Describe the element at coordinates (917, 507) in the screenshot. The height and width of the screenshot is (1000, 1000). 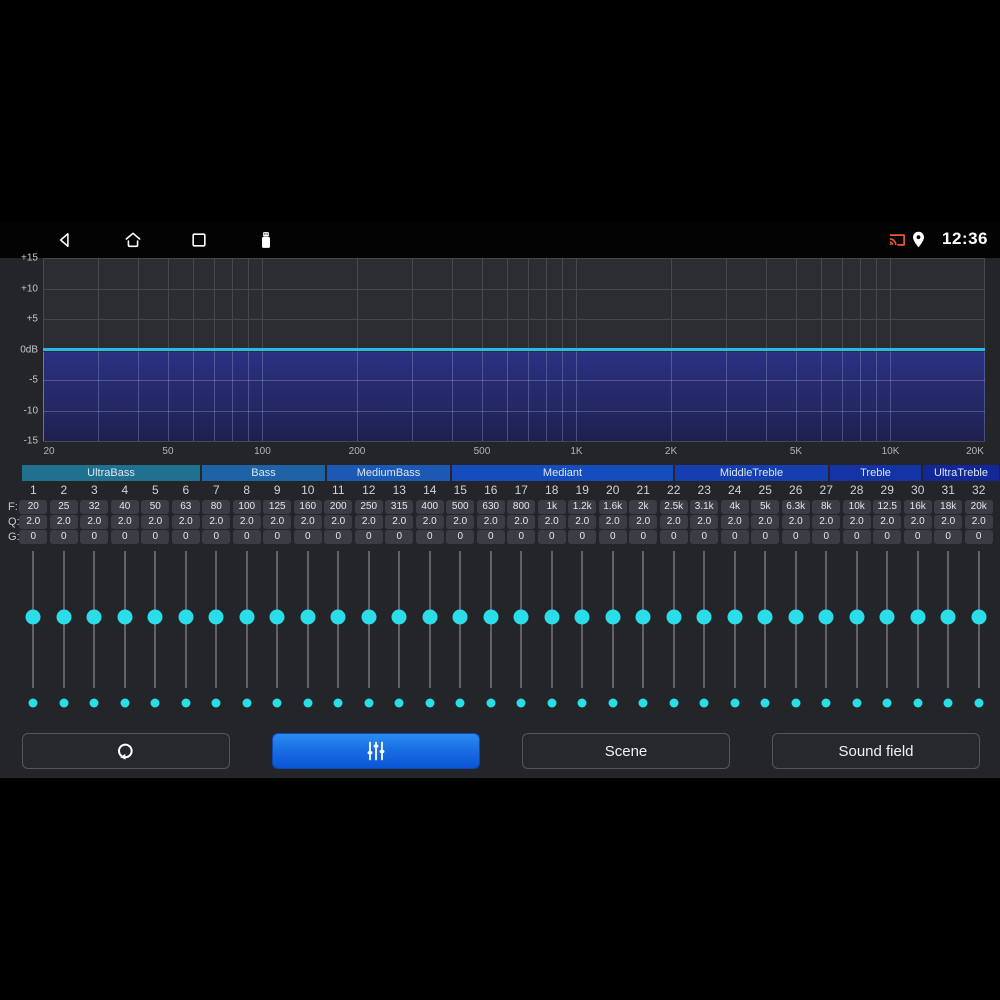
I see `frequency-value-chip: 16k` at that location.